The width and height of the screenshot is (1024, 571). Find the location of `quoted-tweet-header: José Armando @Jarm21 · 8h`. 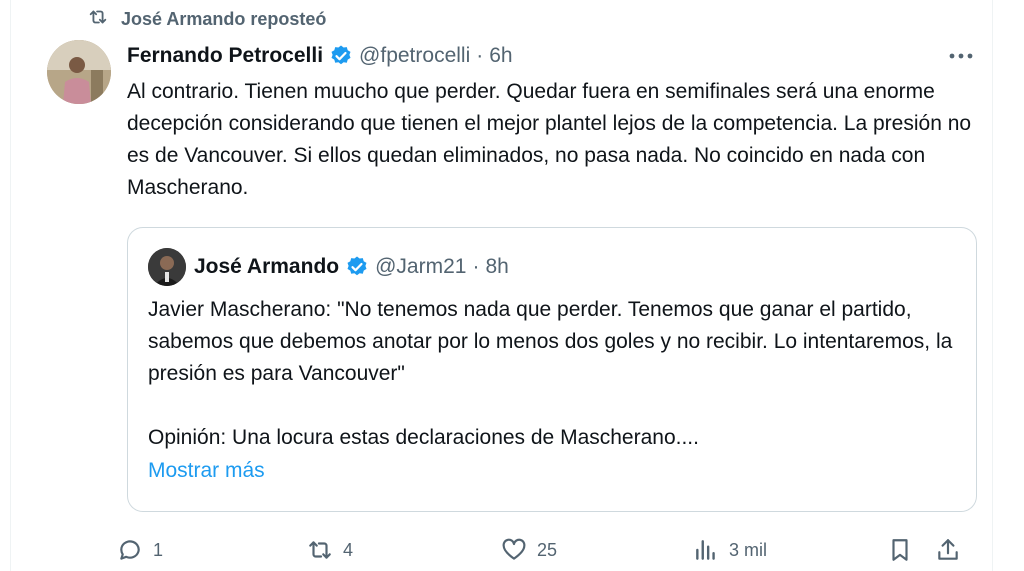

quoted-tweet-header: José Armando @Jarm21 · 8h is located at coordinates (351, 267).